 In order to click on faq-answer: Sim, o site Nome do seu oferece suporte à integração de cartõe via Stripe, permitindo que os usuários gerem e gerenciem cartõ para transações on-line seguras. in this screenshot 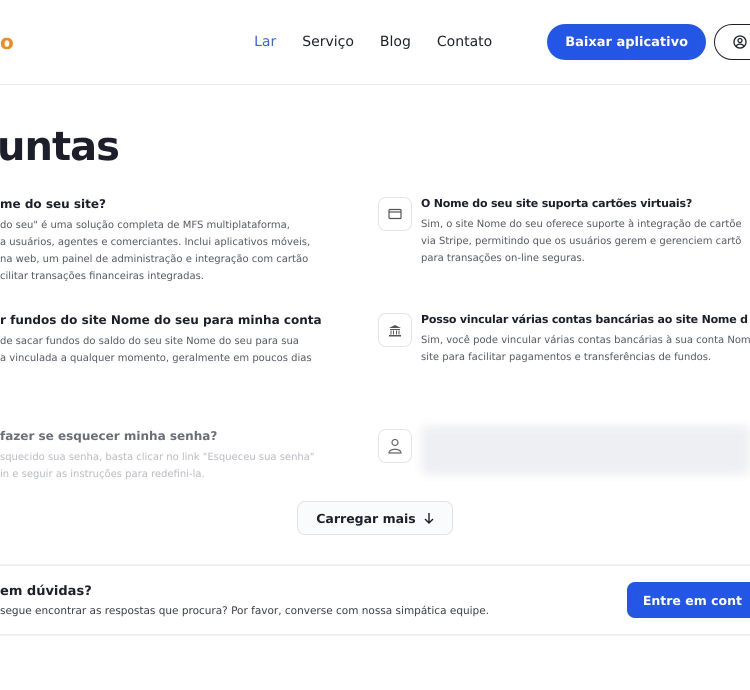, I will do `click(581, 242)`.